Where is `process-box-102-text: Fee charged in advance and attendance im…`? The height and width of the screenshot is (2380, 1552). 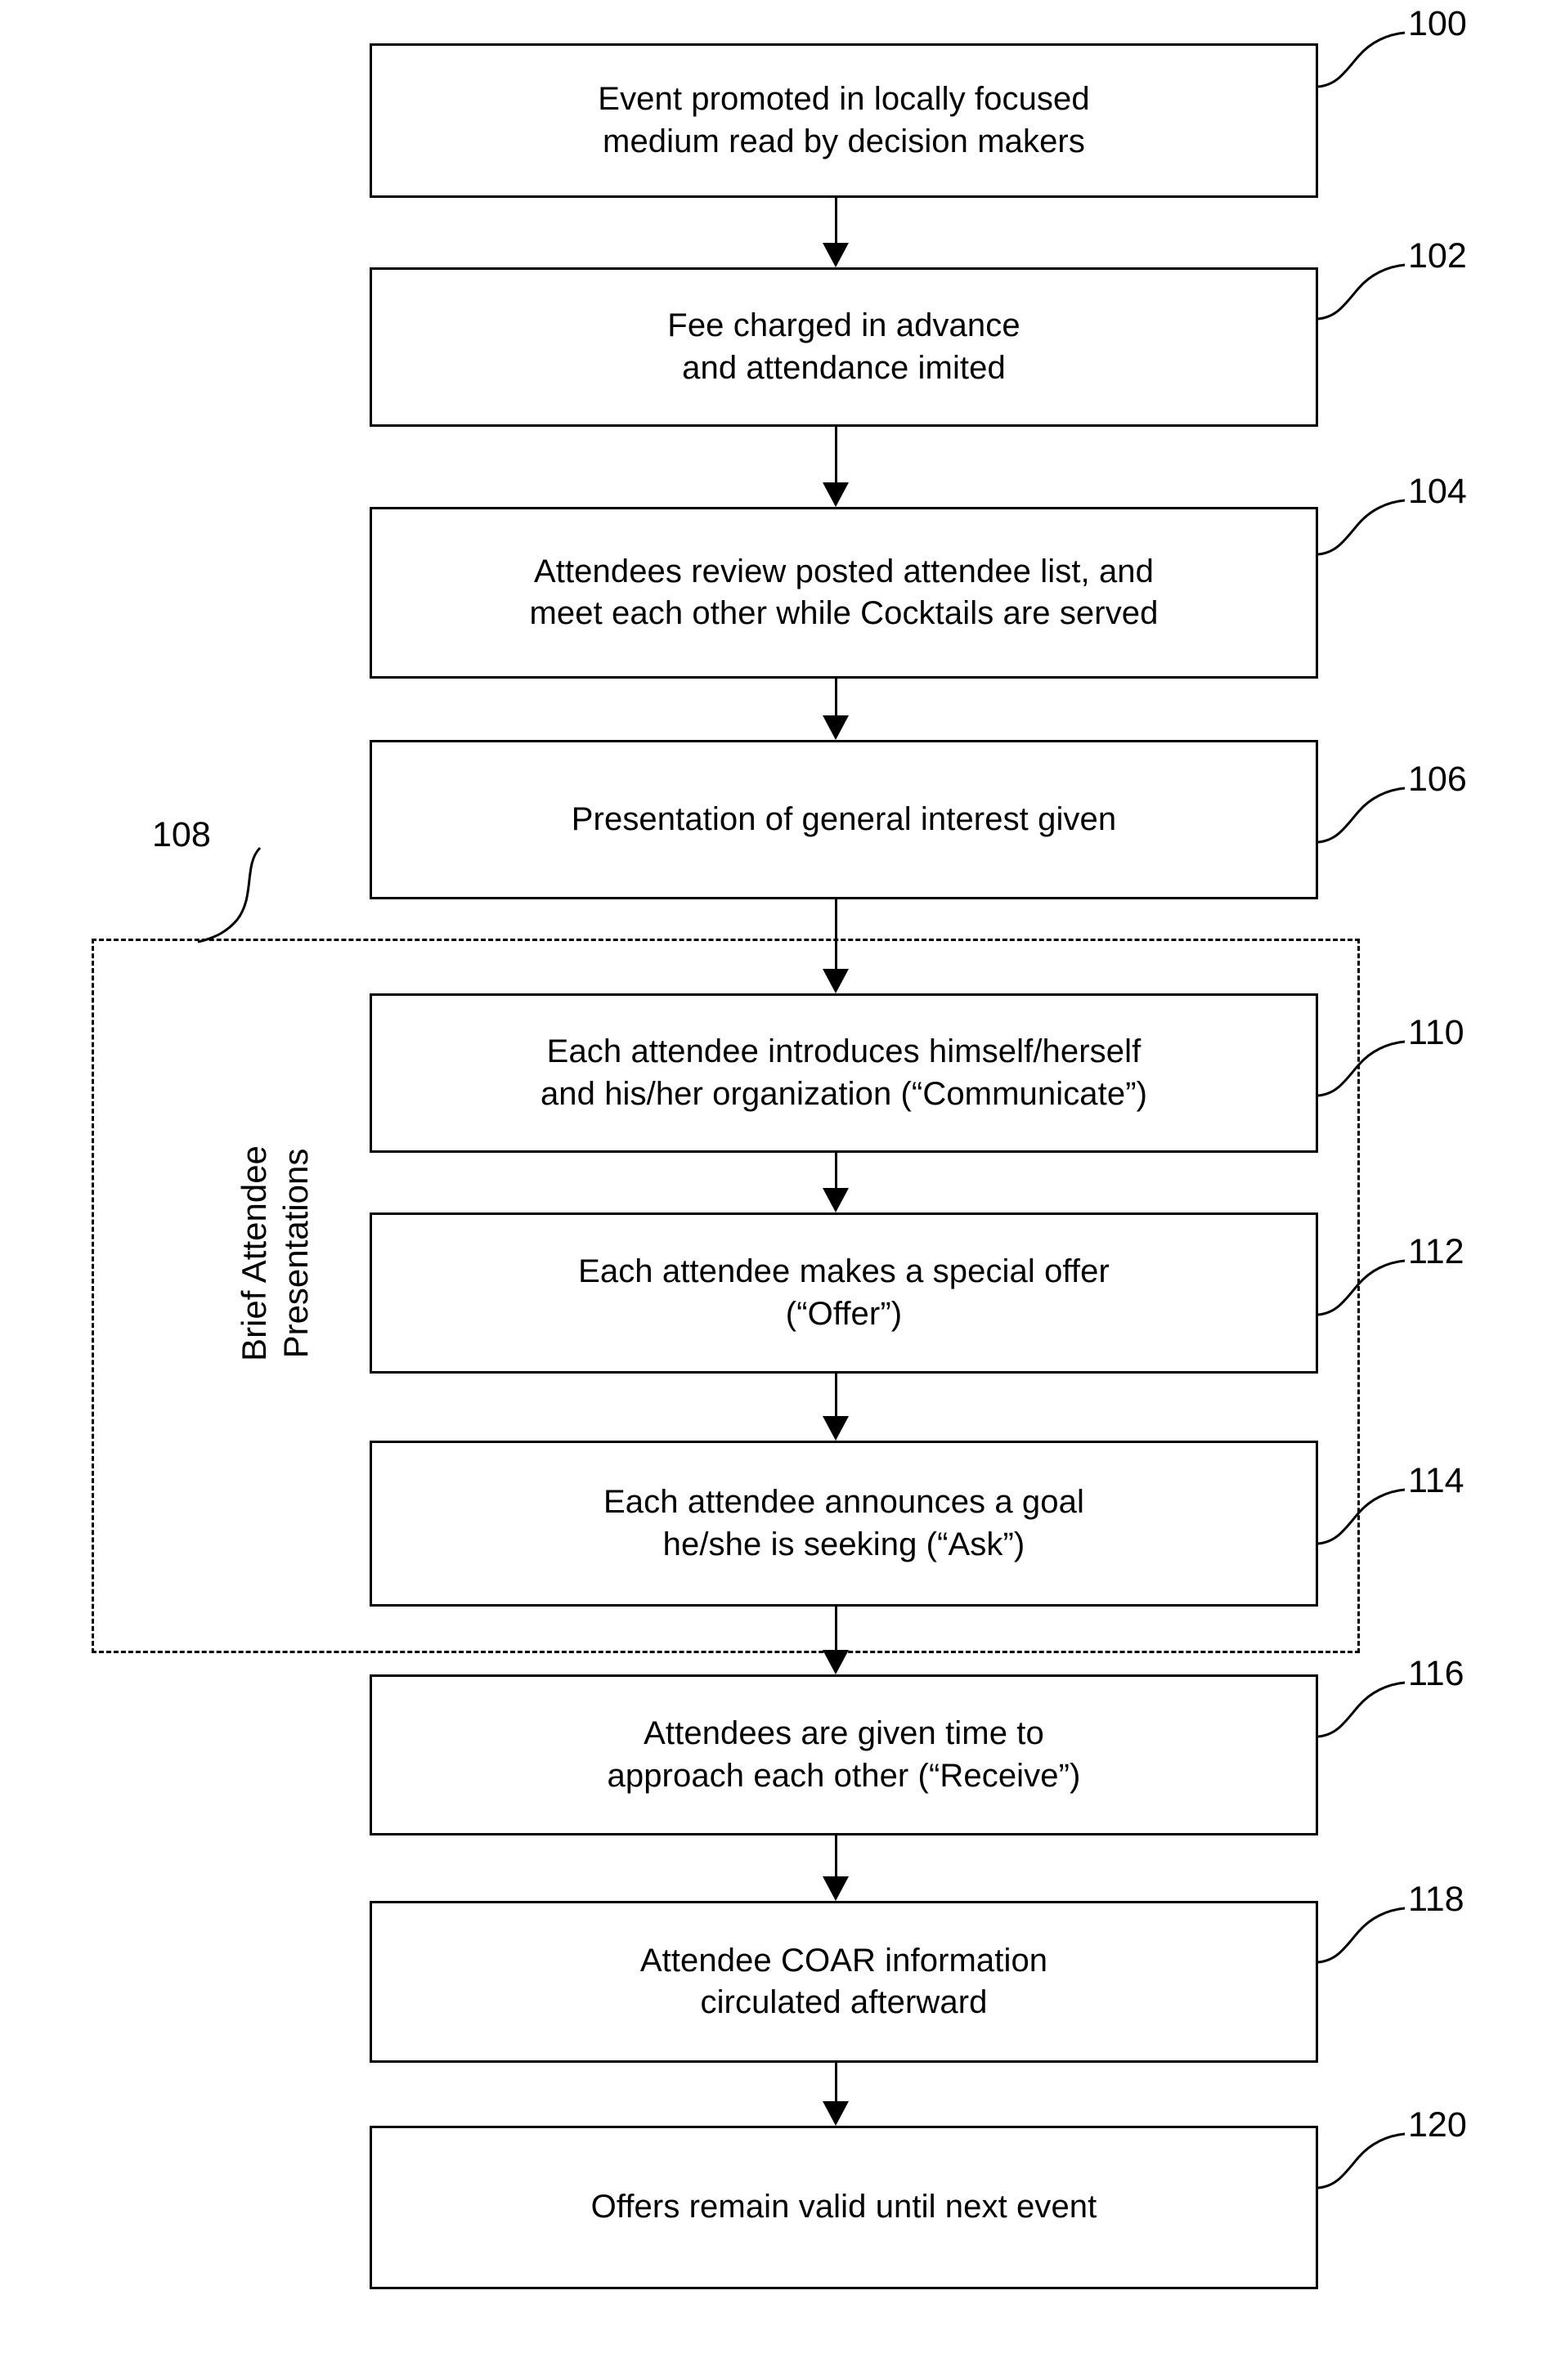
process-box-102-text: Fee charged in advance and attendance im… is located at coordinates (843, 347).